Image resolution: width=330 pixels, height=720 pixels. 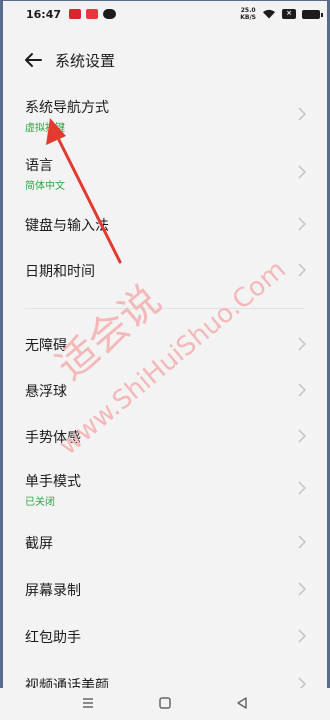 I want to click on setting-item-screenshot: 截屏, so click(x=165, y=542).